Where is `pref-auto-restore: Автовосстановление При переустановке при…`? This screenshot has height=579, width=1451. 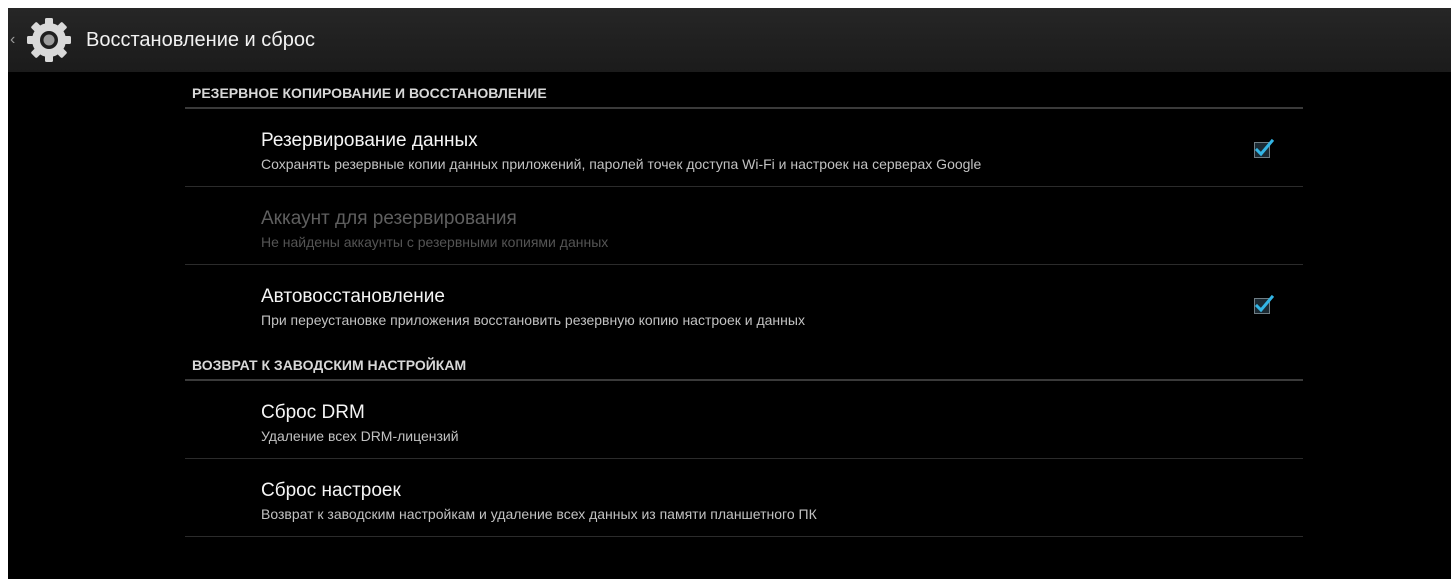
pref-auto-restore: Автовосстановление При переустановке при… is located at coordinates (744, 304).